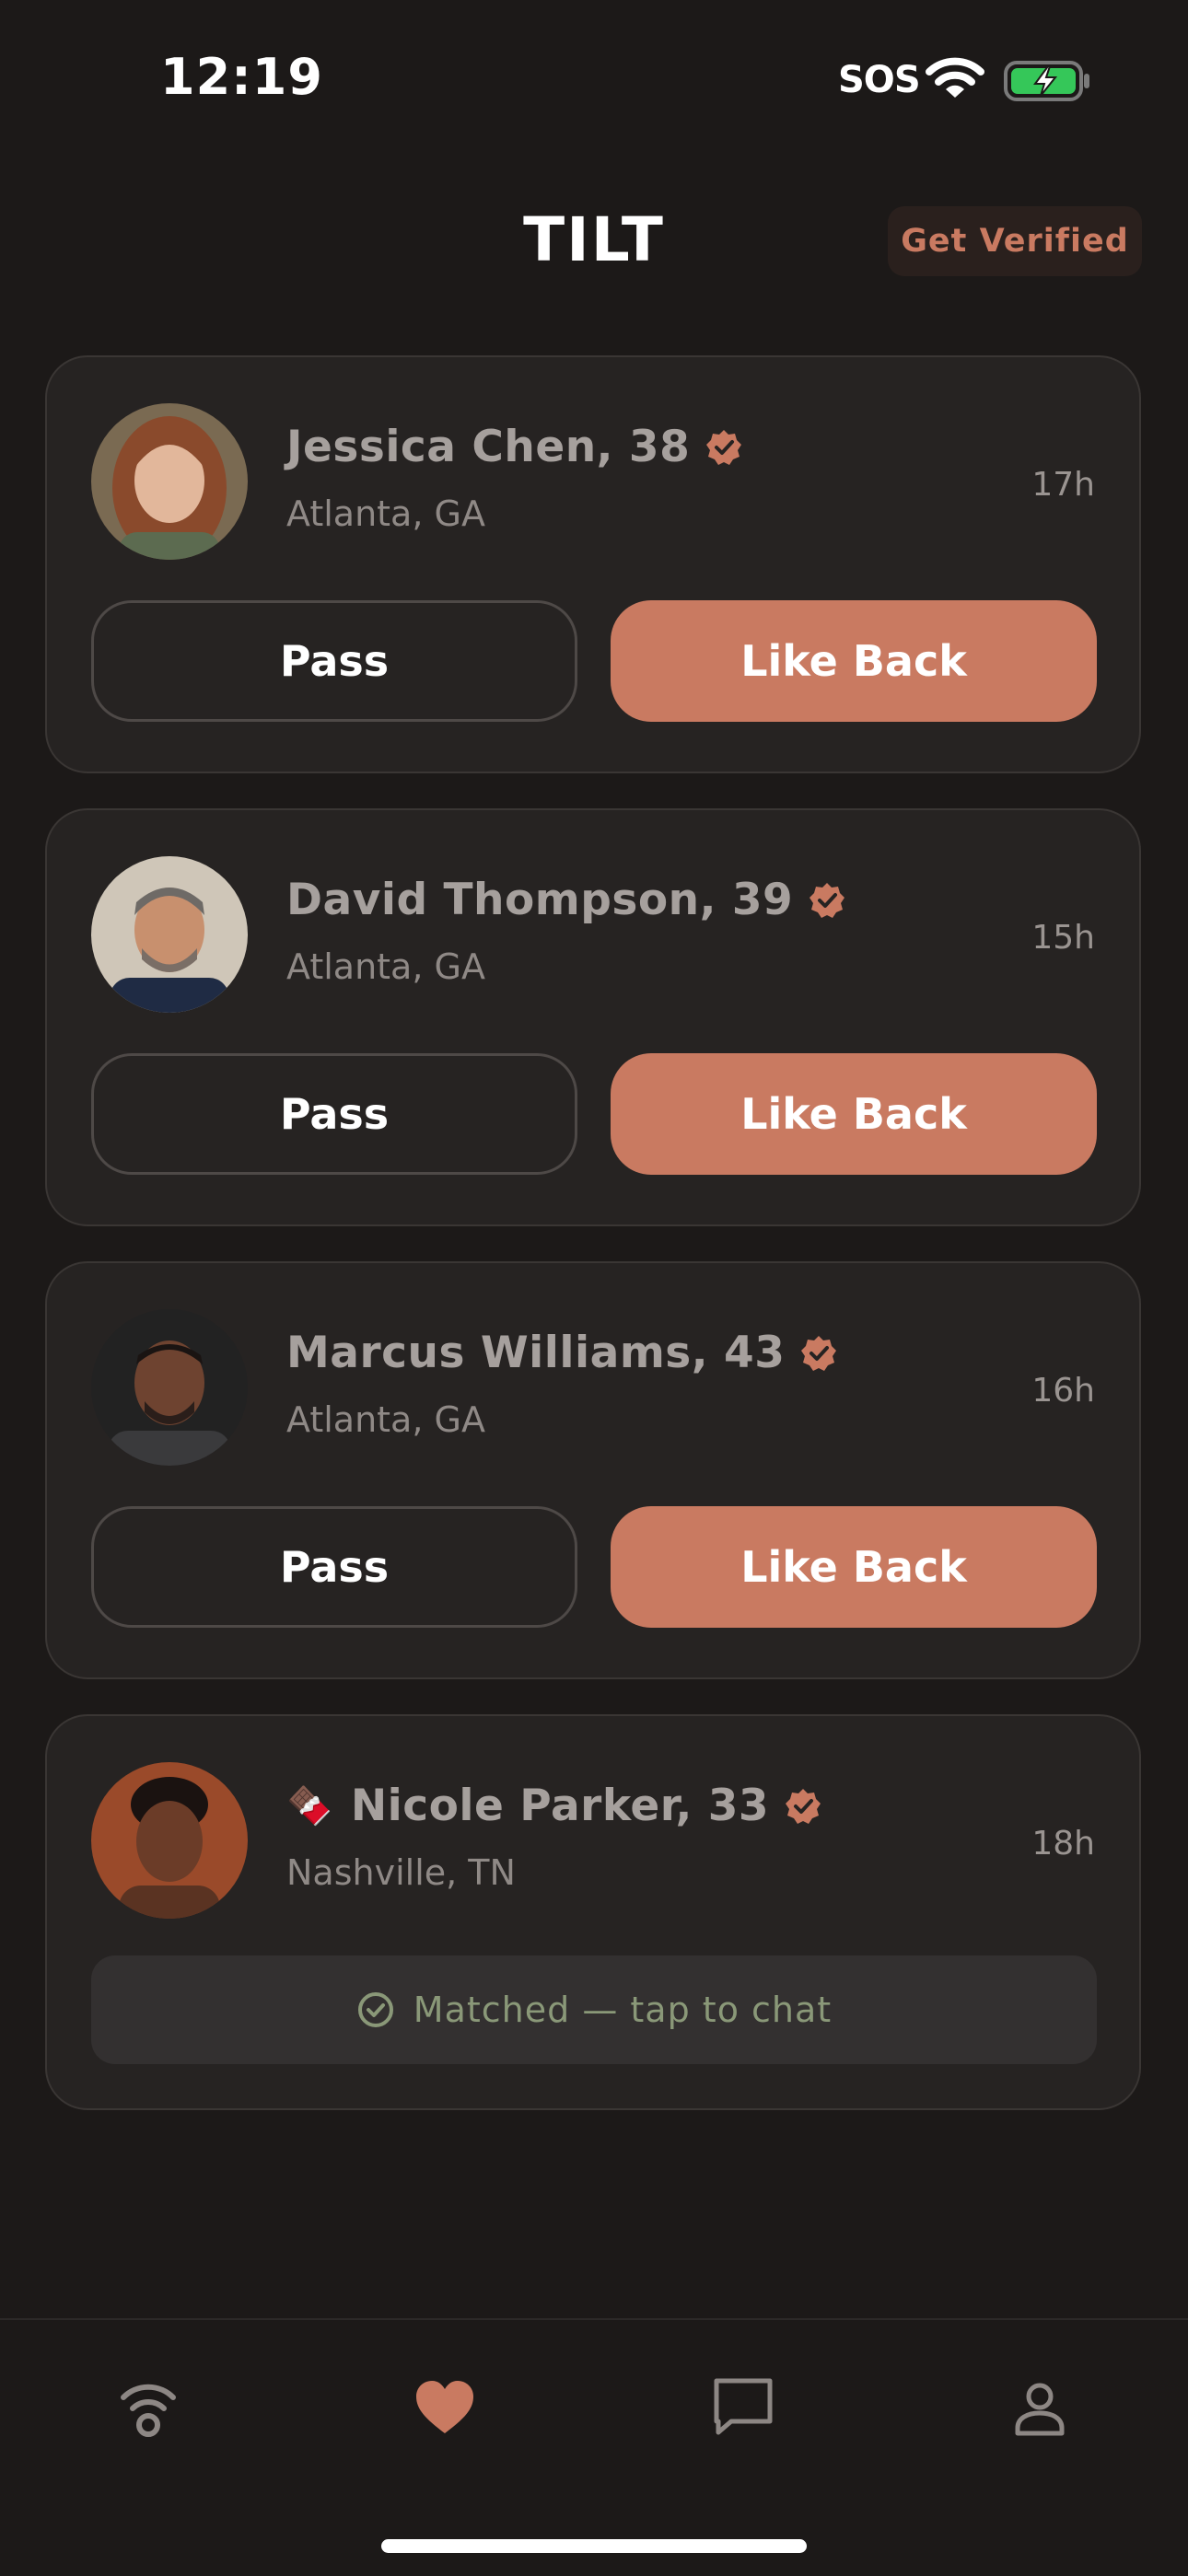 The width and height of the screenshot is (1188, 2576). Describe the element at coordinates (540, 900) in the screenshot. I see `profile-name: David Thompson, 39` at that location.